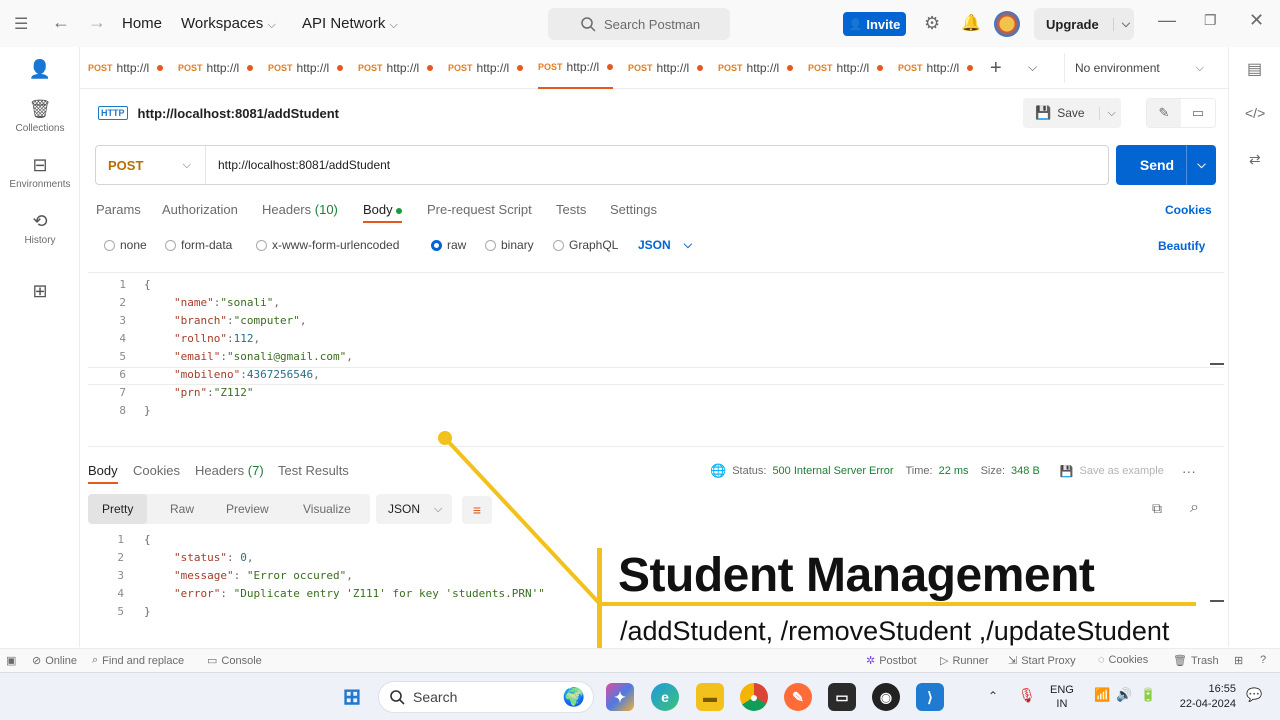  What do you see at coordinates (1204, 660) in the screenshot?
I see `trash-label: Trash` at bounding box center [1204, 660].